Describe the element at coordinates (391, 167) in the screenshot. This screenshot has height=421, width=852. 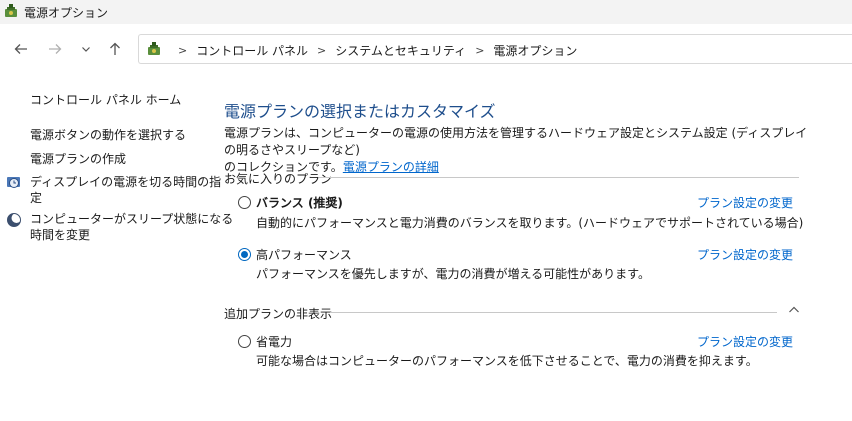
I see `power-plan-details-link: 電源プランの詳細` at that location.